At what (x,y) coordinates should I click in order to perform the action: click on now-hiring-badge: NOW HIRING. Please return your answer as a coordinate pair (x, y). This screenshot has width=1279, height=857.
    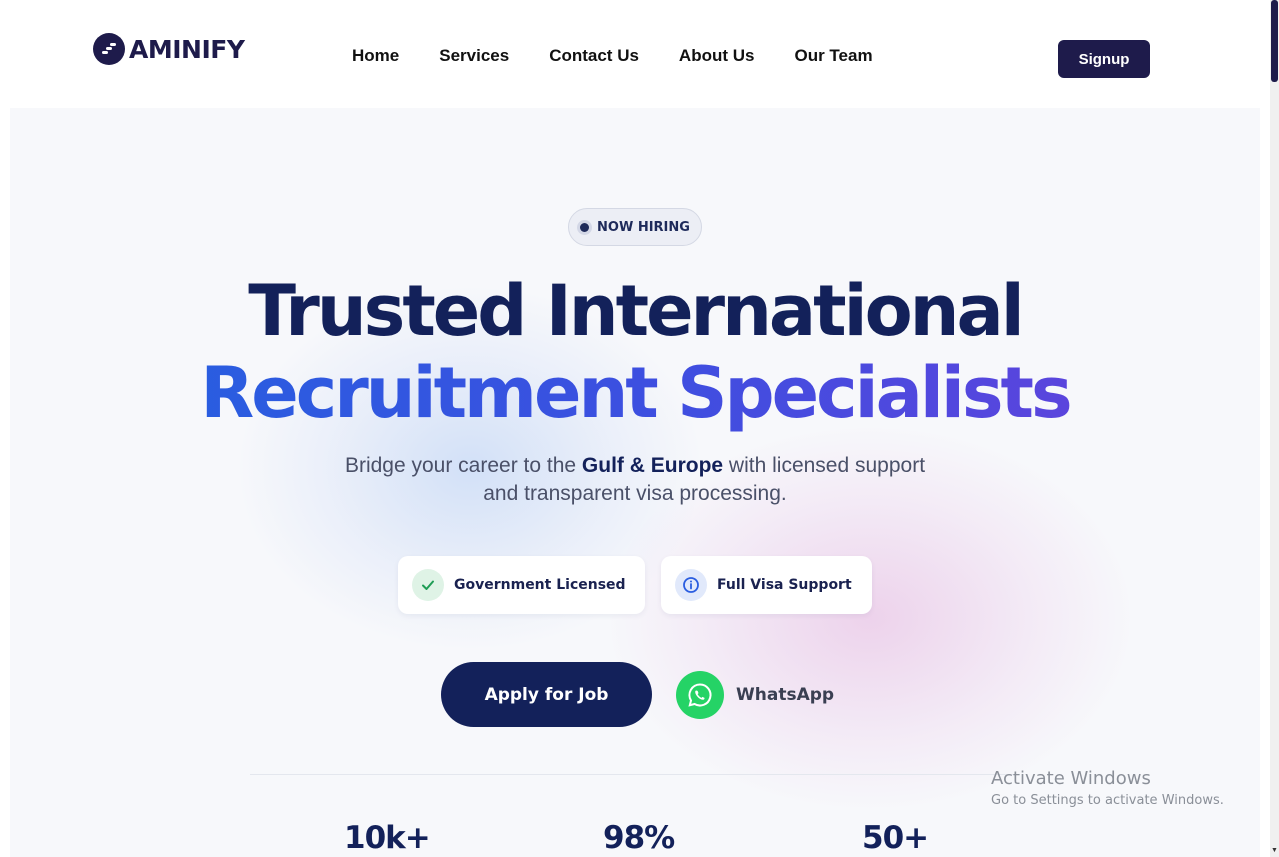
    Looking at the image, I should click on (635, 227).